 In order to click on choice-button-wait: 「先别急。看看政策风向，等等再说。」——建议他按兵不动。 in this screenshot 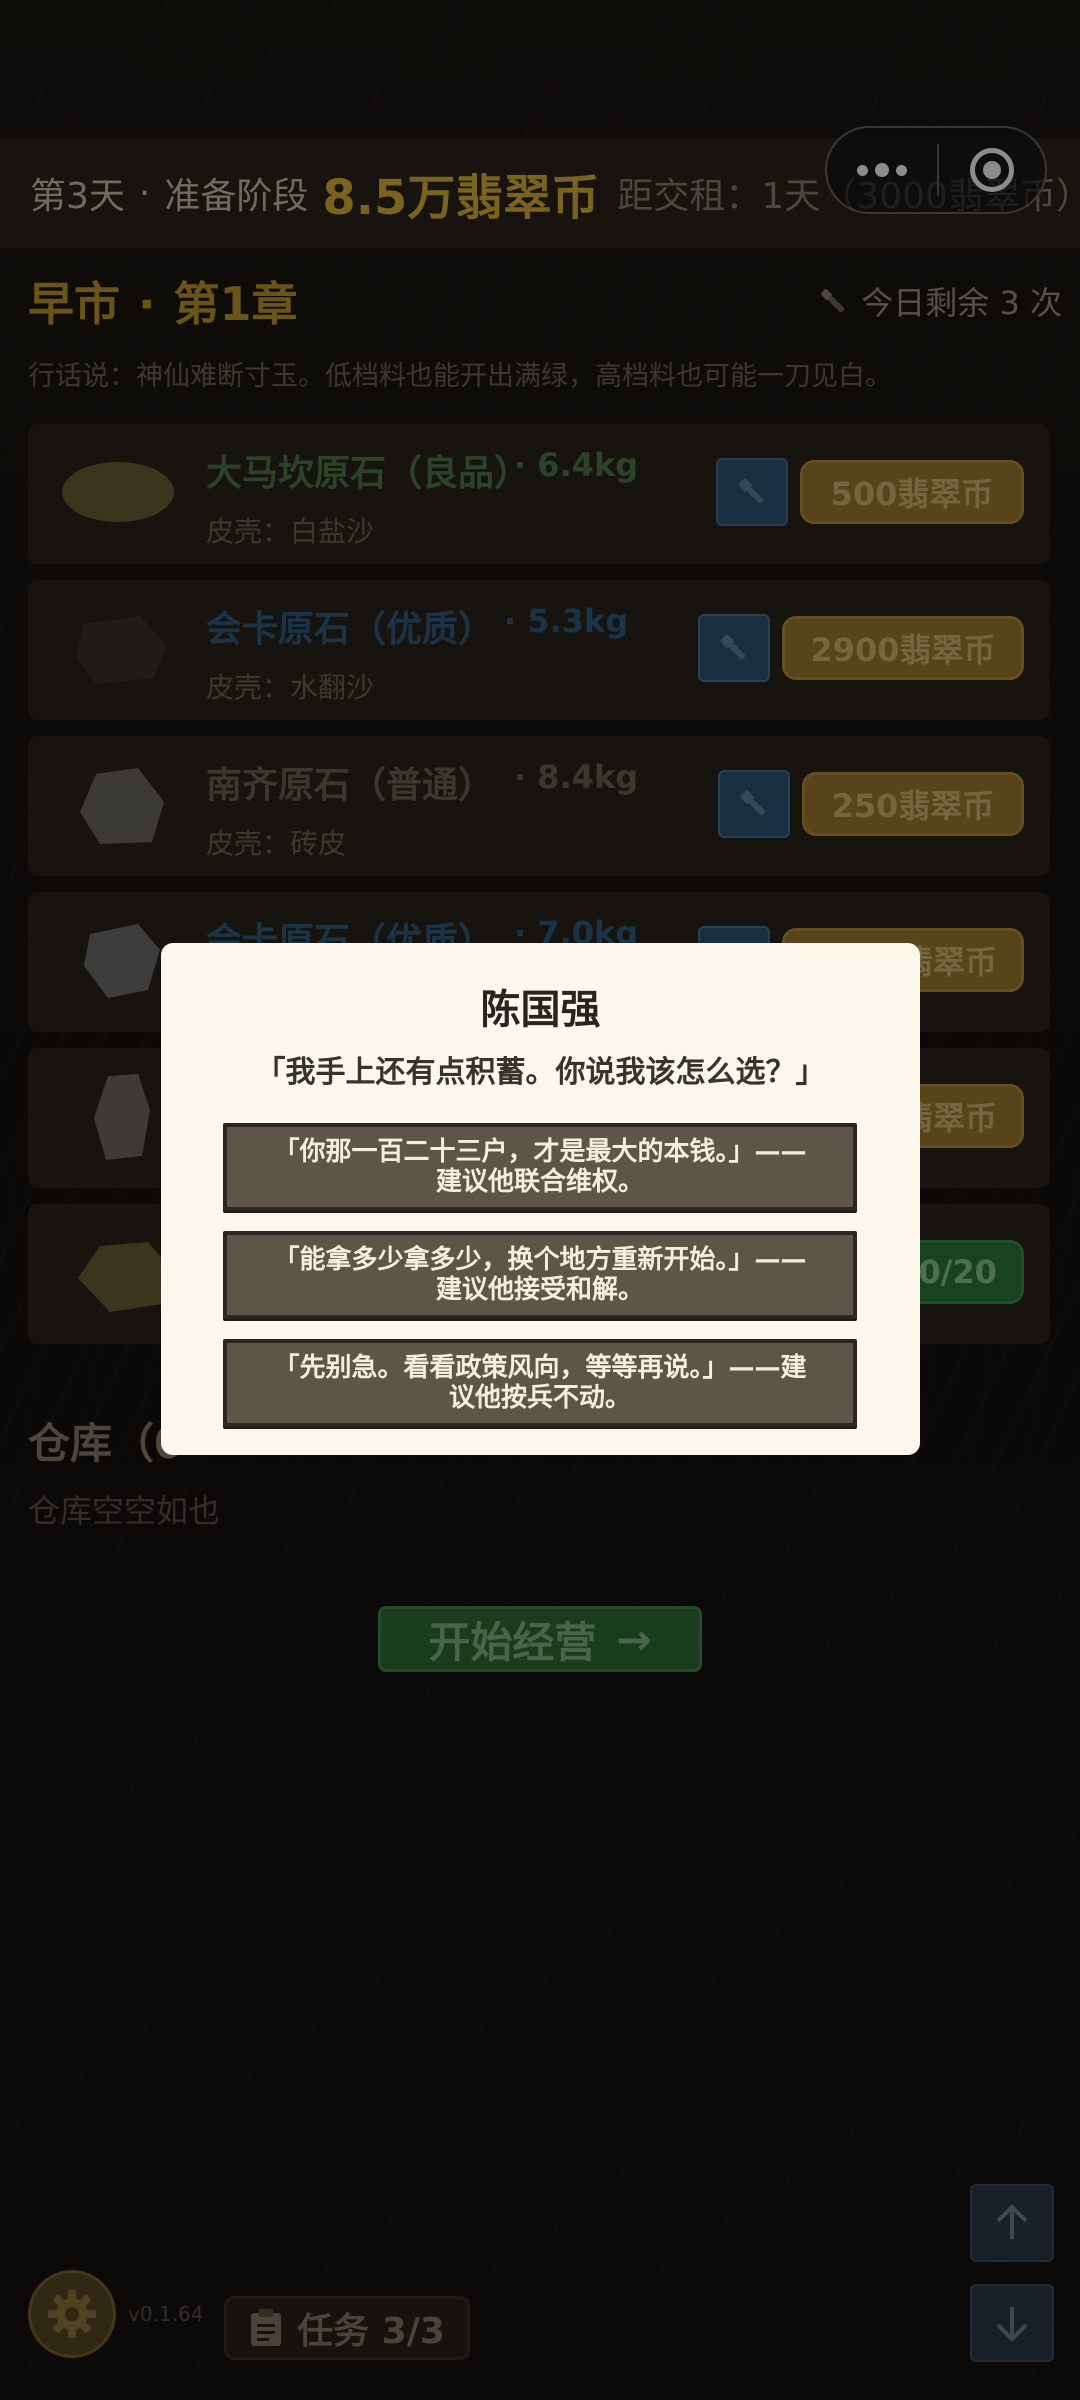, I will do `click(540, 1383)`.